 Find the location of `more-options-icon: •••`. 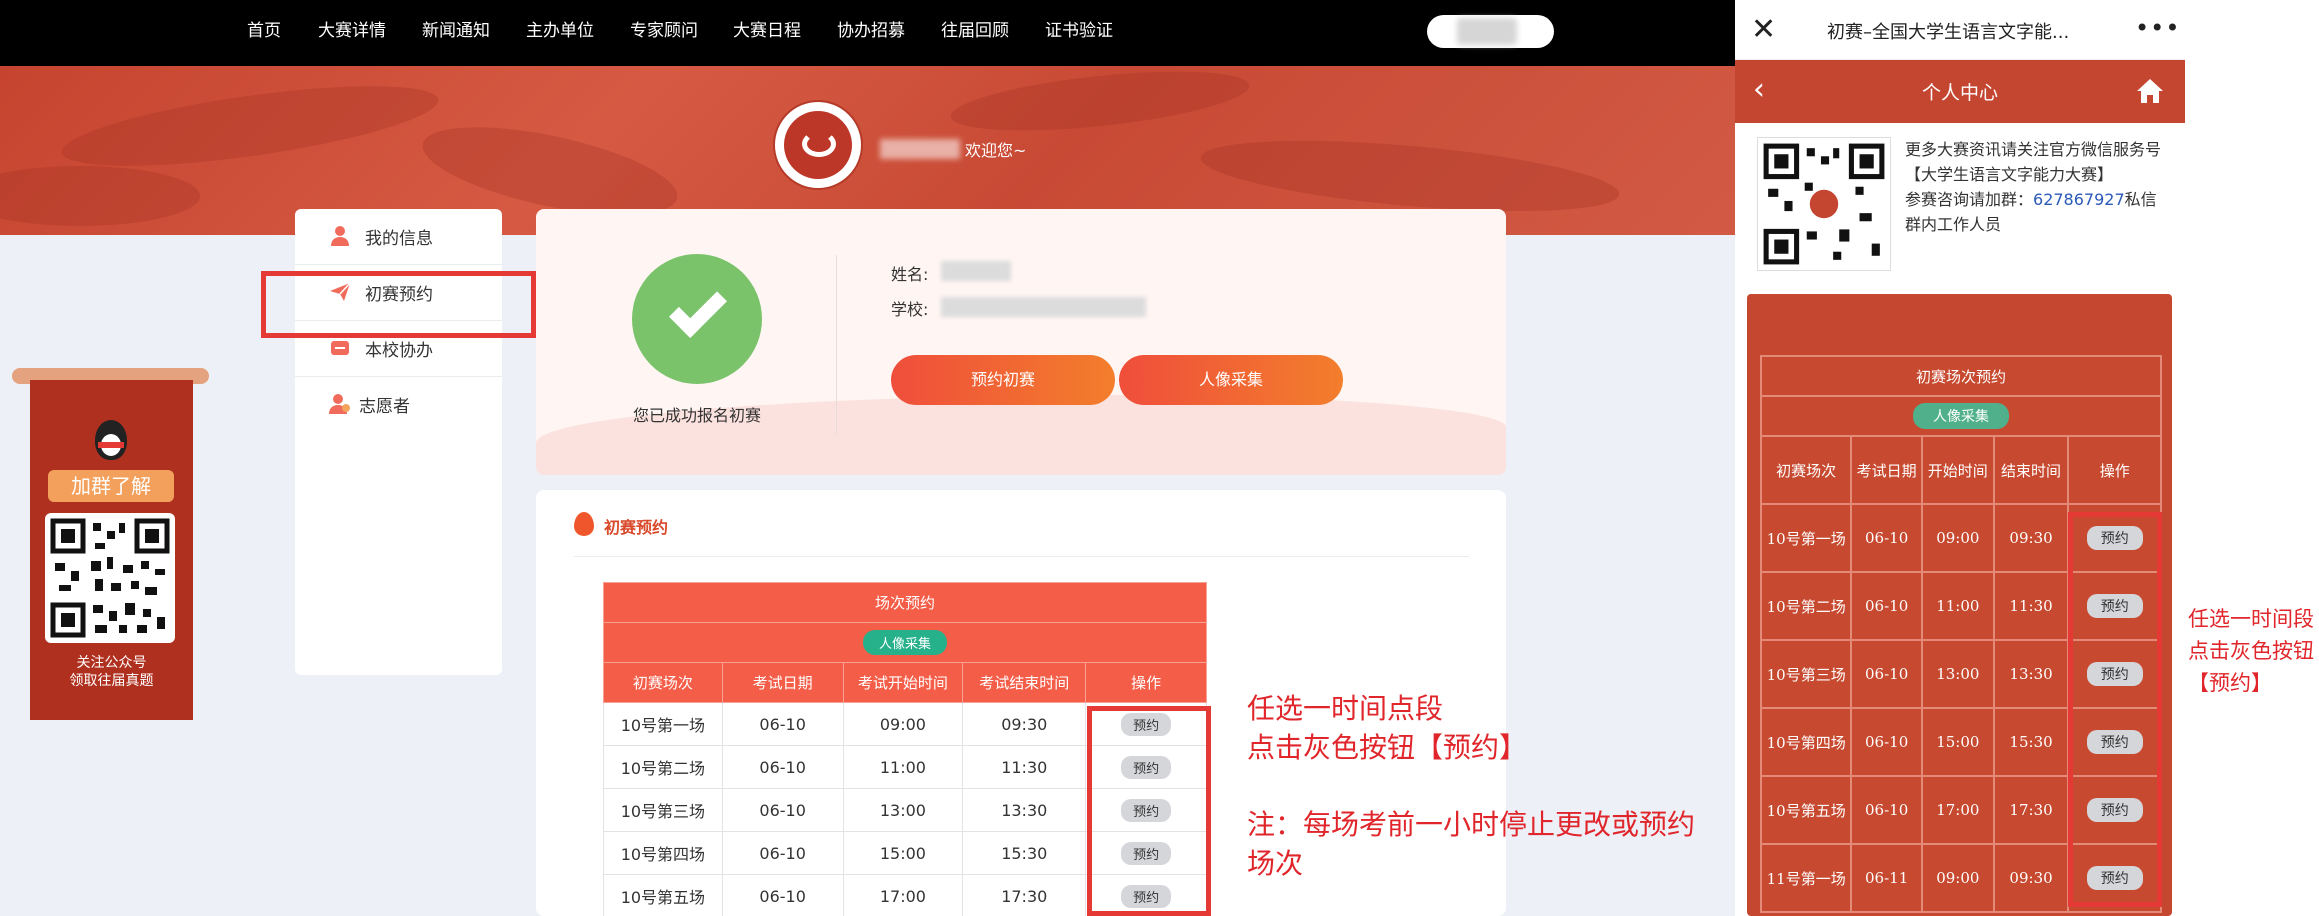

more-options-icon: ••• is located at coordinates (2157, 28).